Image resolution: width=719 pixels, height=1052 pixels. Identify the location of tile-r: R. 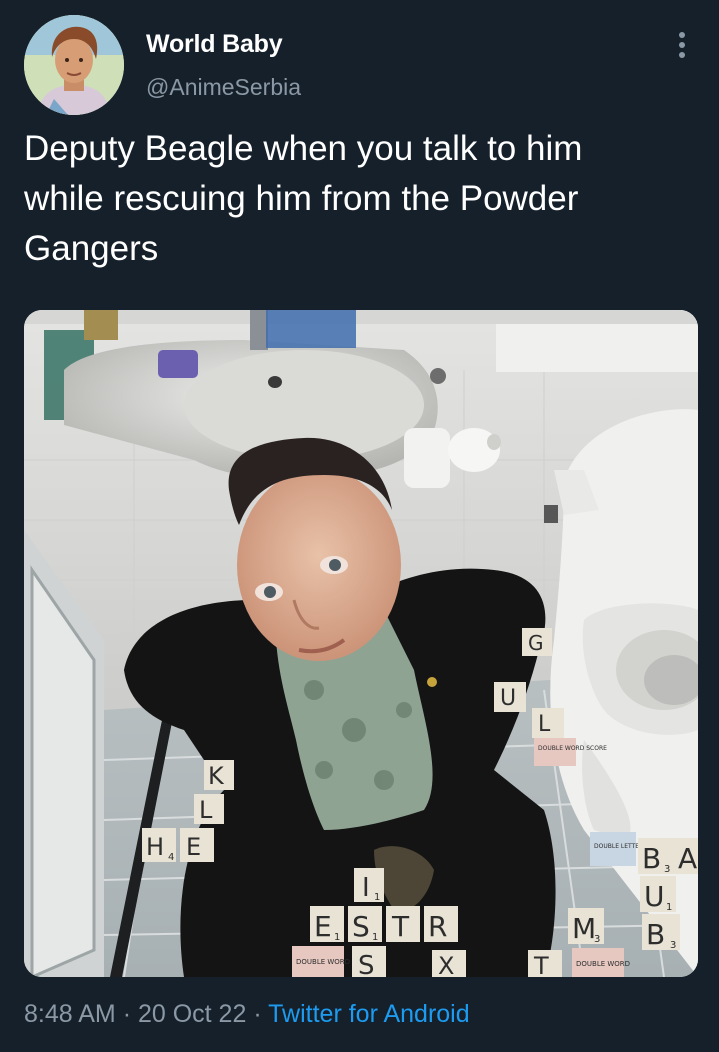
(437, 926).